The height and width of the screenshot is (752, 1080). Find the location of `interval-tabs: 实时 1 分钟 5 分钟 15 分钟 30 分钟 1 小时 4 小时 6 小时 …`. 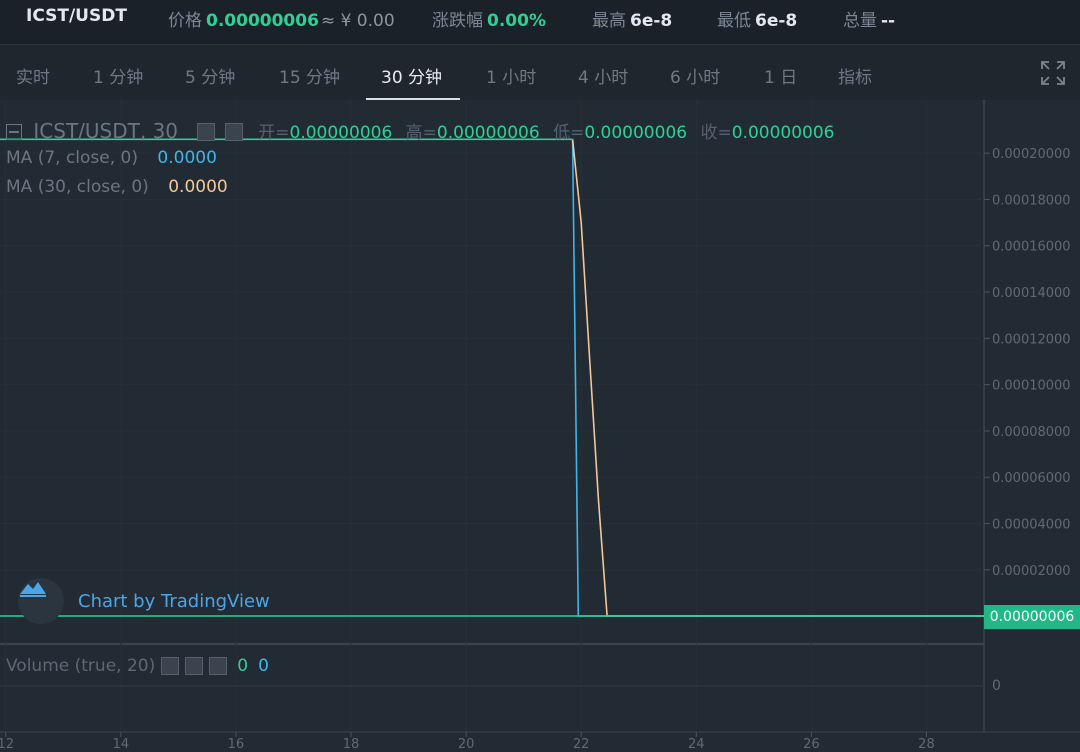

interval-tabs: 实时 1 分钟 5 分钟 15 分钟 30 分钟 1 小时 4 小时 6 小时 … is located at coordinates (540, 72).